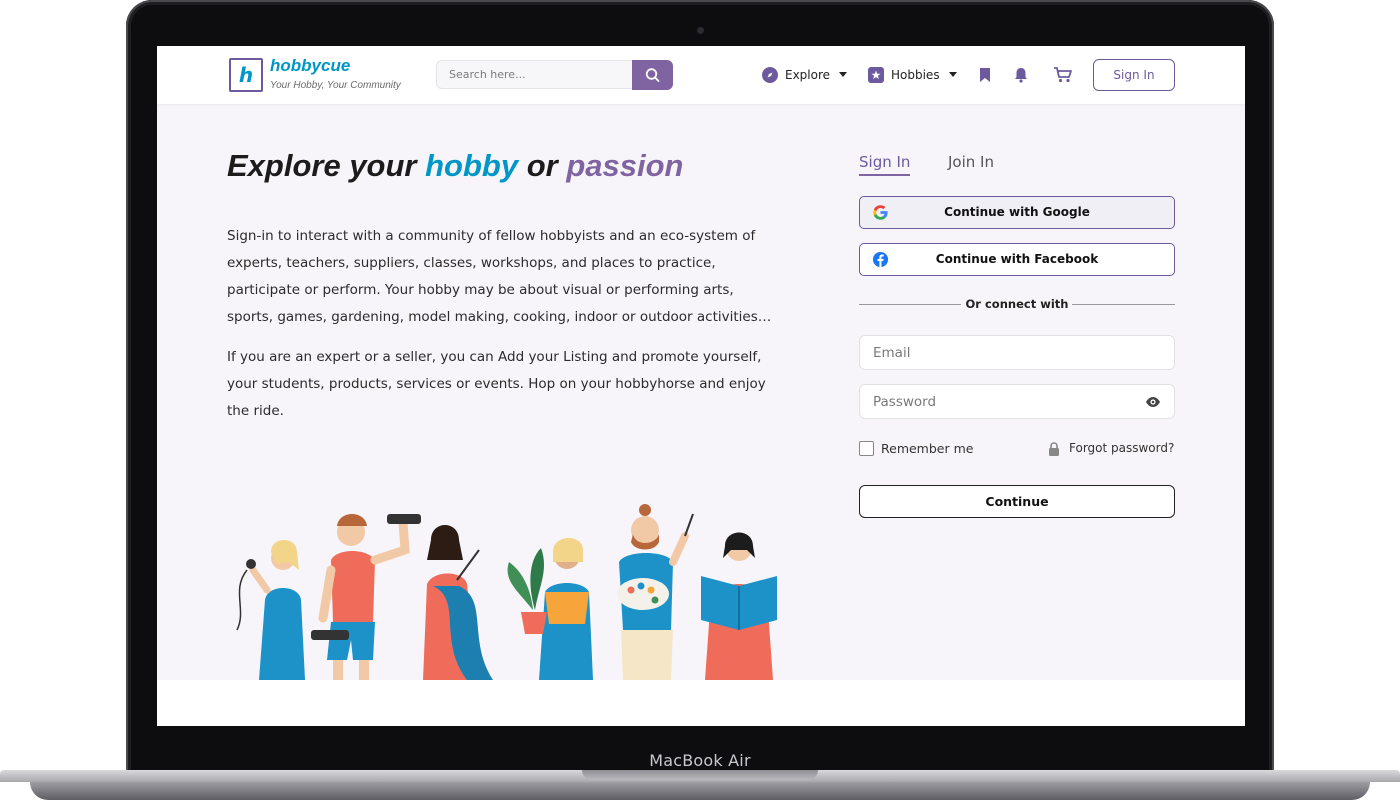  I want to click on divider-line-left, so click(910, 304).